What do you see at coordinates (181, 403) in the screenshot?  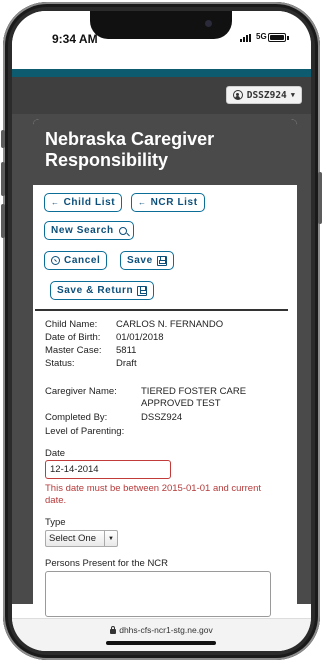 I see `caregiver-name-line2: APPROVED TEST` at bounding box center [181, 403].